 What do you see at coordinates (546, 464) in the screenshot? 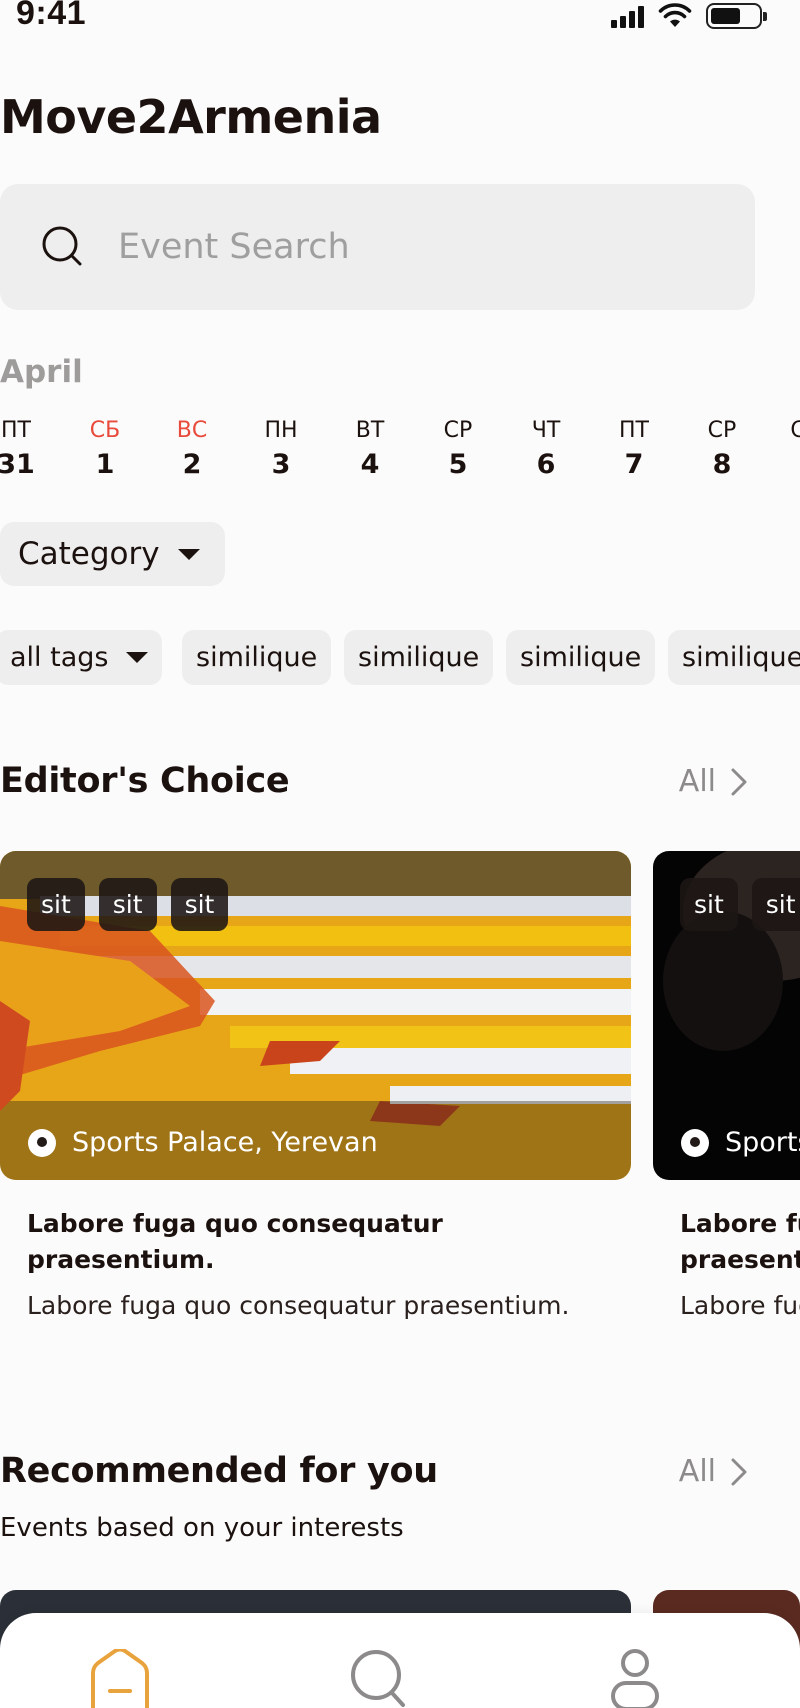
I see `day-number: 6` at bounding box center [546, 464].